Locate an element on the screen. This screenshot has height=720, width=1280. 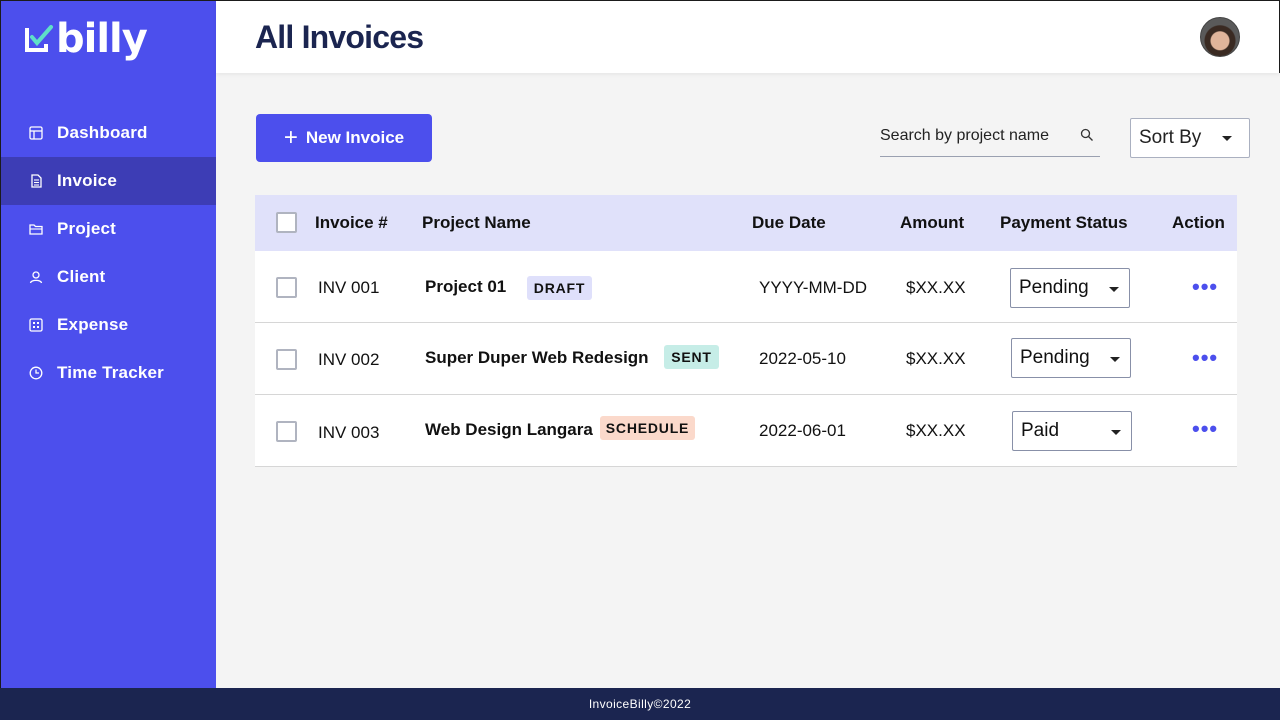
invoice-icon is located at coordinates (36, 181).